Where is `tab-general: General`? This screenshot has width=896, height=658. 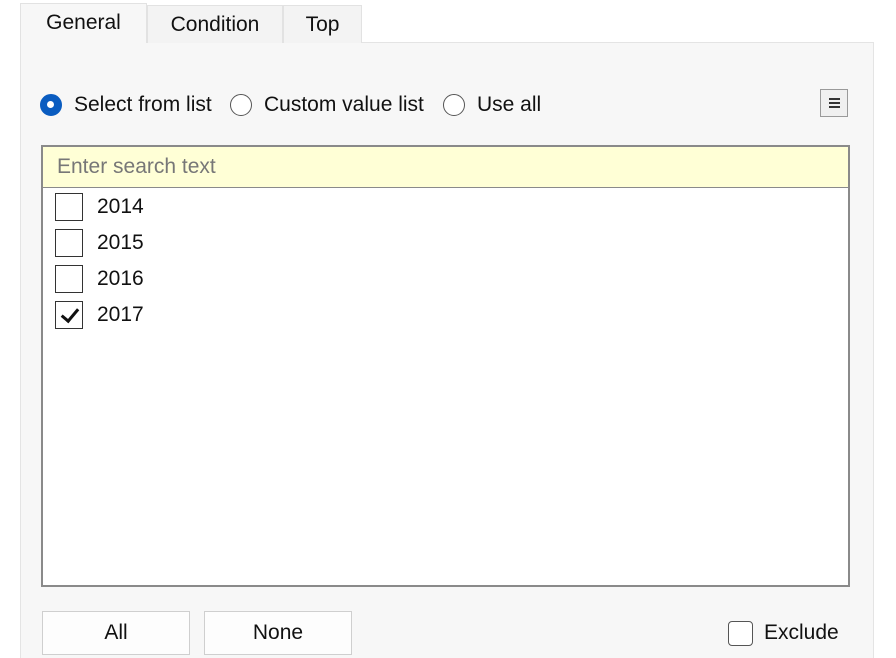 tab-general: General is located at coordinates (83, 23).